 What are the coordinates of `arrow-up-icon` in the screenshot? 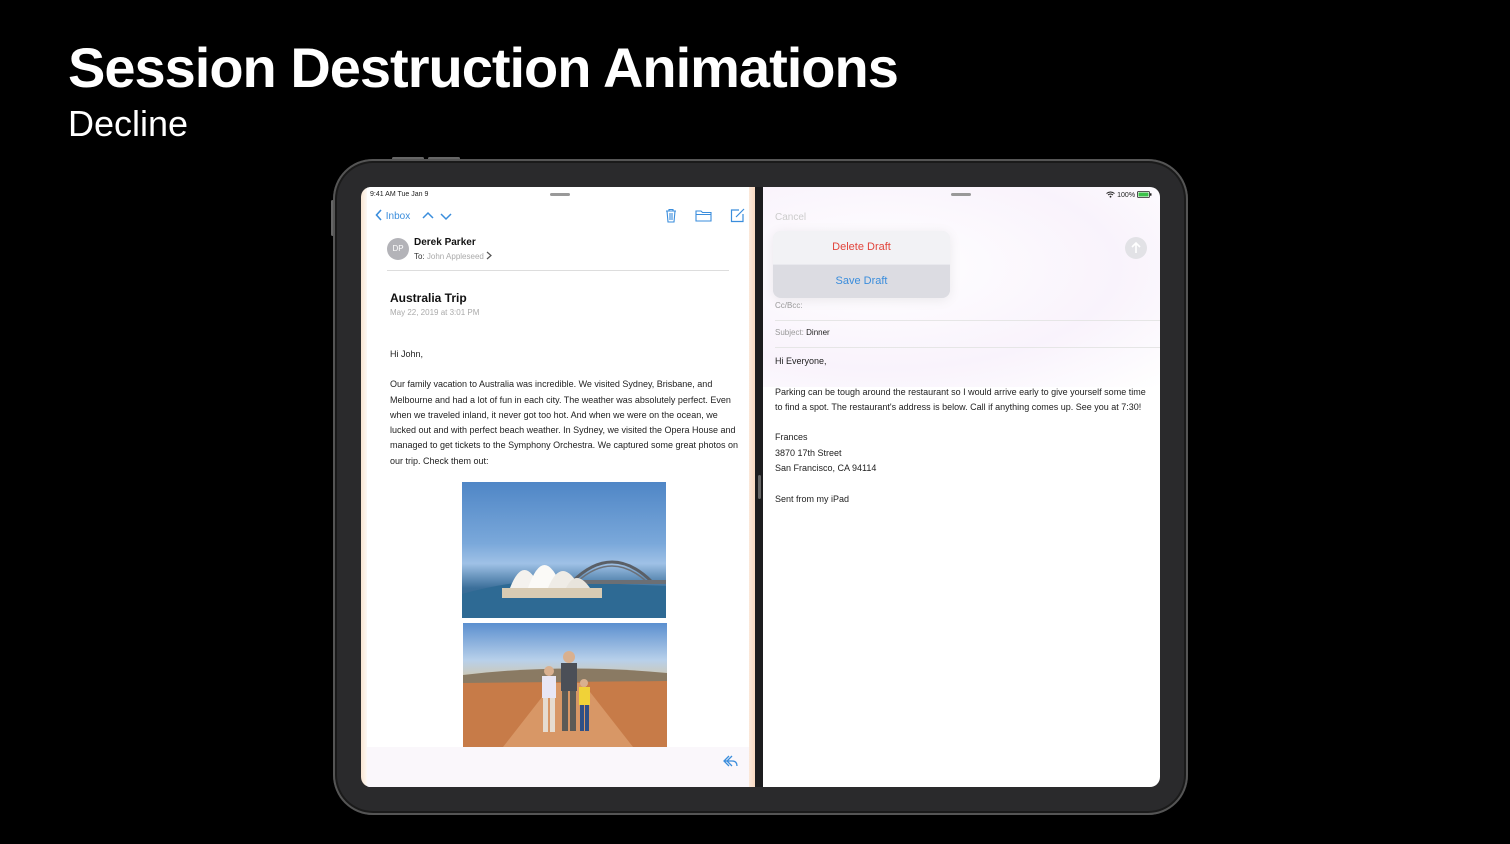 It's located at (1136, 247).